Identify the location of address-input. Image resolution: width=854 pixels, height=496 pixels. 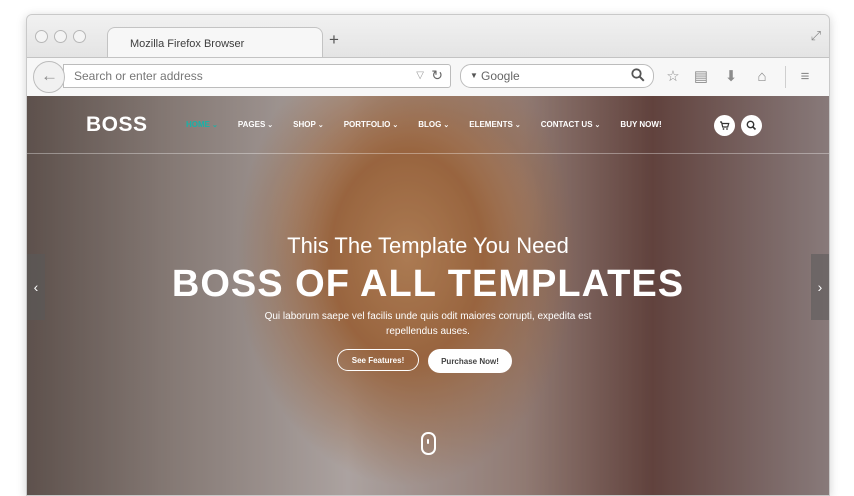
(234, 76).